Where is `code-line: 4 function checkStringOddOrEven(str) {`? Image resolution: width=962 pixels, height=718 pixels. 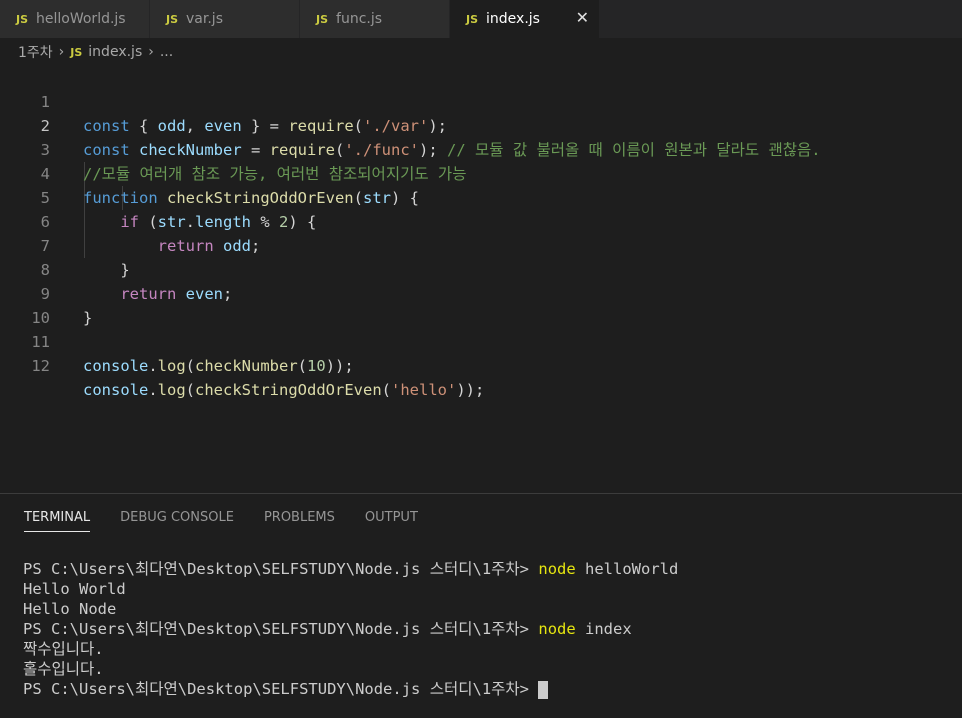 code-line: 4 function checkStringOddOrEven(str) { is located at coordinates (481, 172).